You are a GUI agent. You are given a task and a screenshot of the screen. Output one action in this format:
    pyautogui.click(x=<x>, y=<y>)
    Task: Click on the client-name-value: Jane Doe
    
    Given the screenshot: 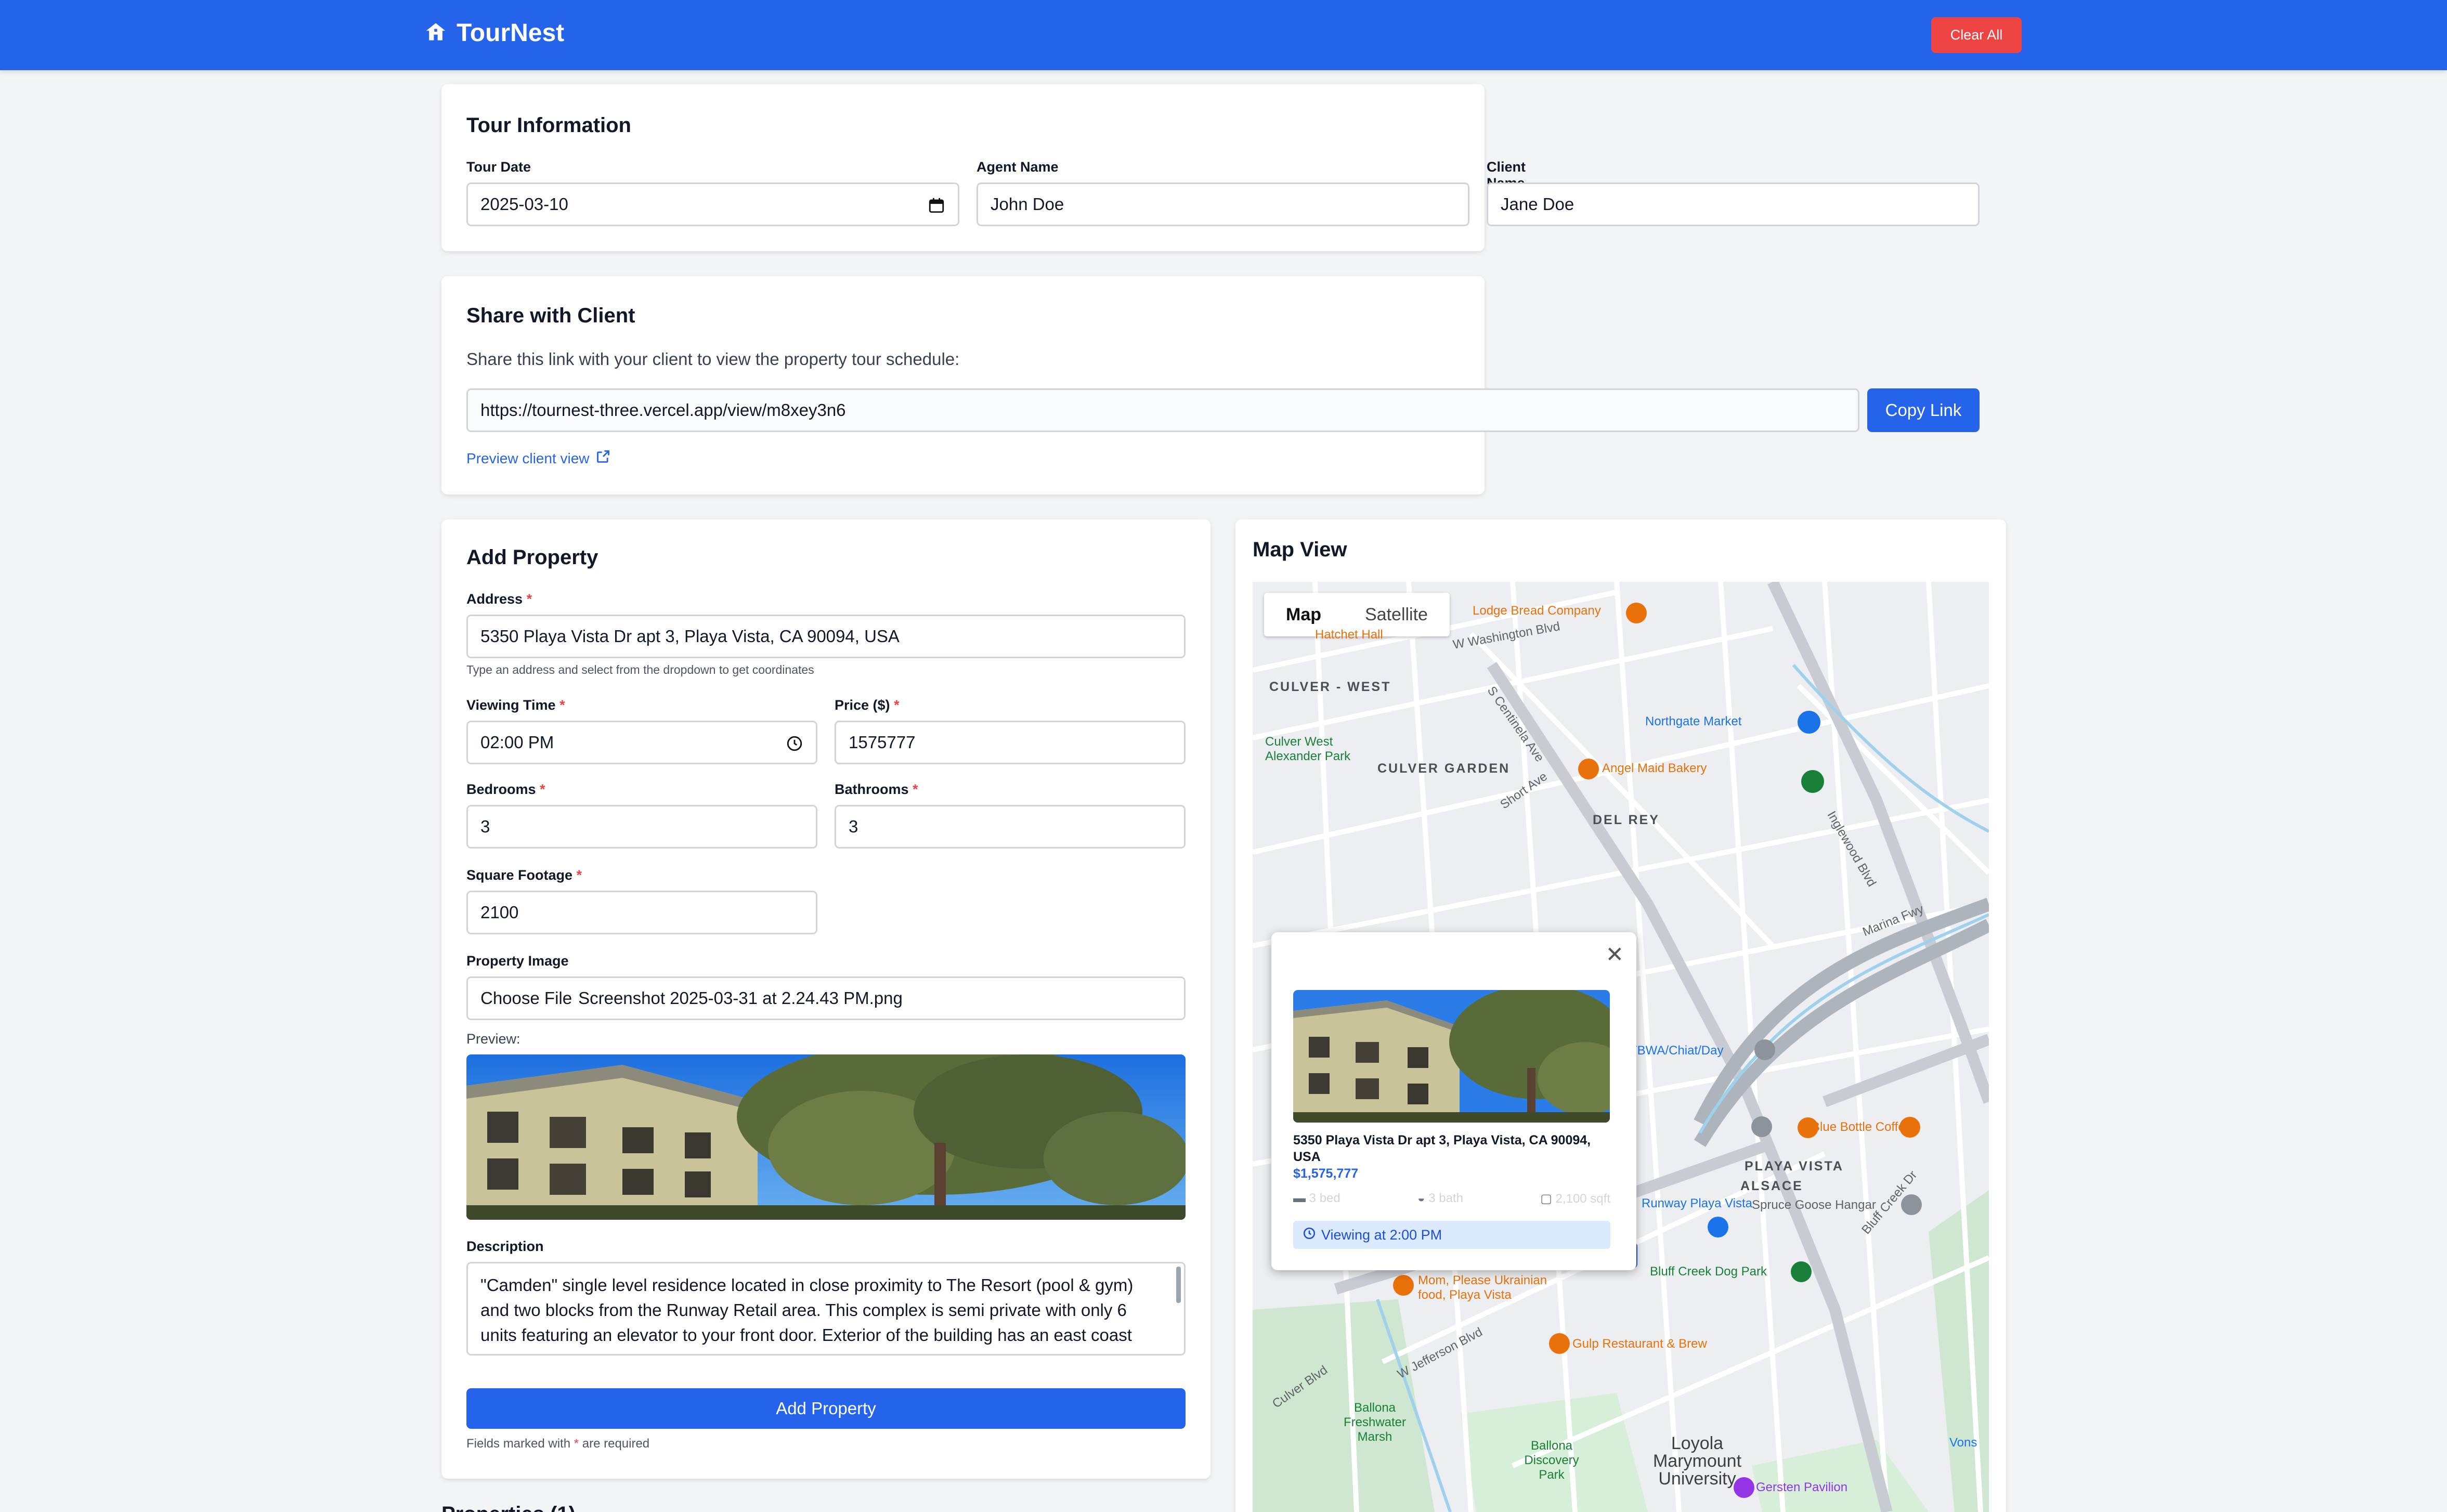 What is the action you would take?
    pyautogui.click(x=1537, y=204)
    